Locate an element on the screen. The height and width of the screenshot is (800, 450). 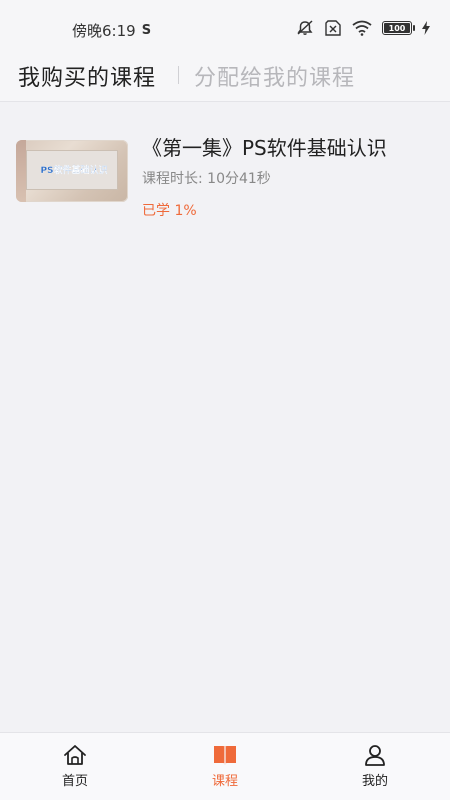
home-icon is located at coordinates (75, 755).